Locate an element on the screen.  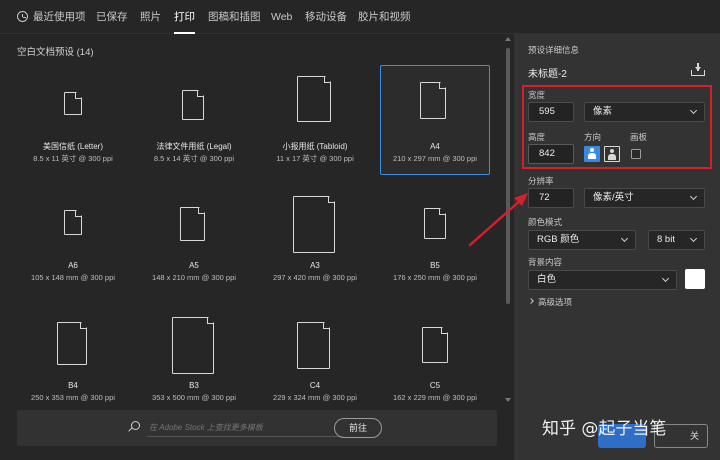
preset-name: B4 is located at coordinates (73, 385).